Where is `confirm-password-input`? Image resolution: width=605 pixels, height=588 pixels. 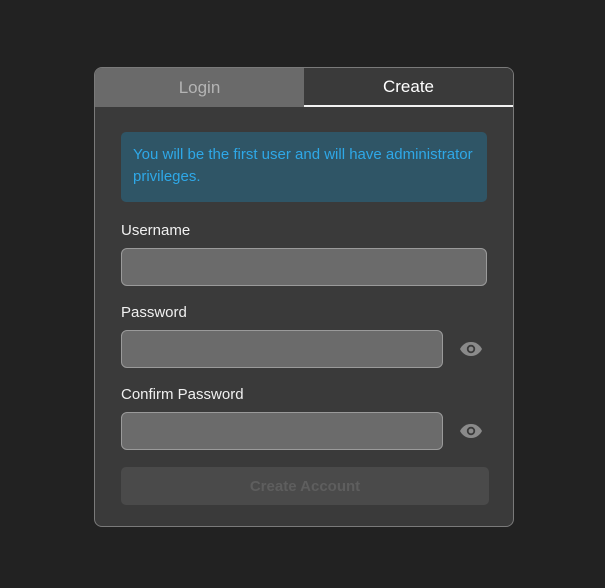
confirm-password-input is located at coordinates (282, 431).